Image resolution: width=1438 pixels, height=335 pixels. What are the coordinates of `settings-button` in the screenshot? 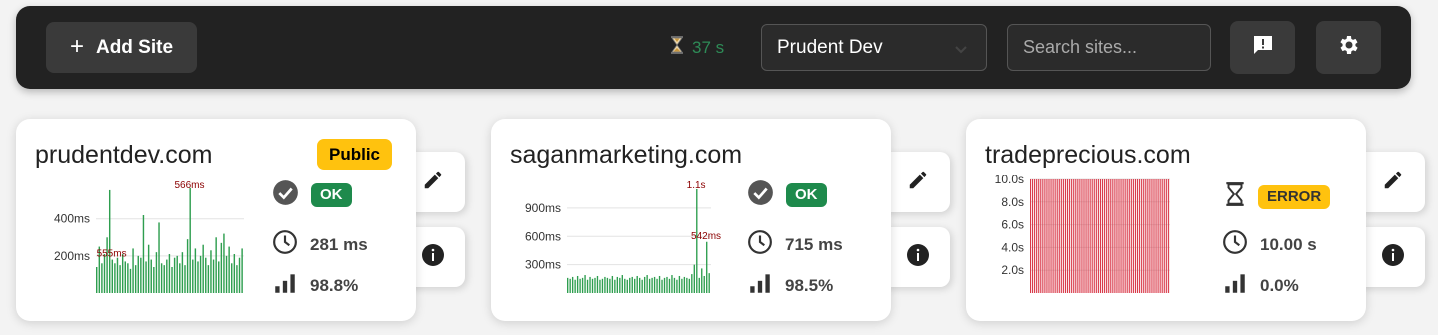 It's located at (1348, 47).